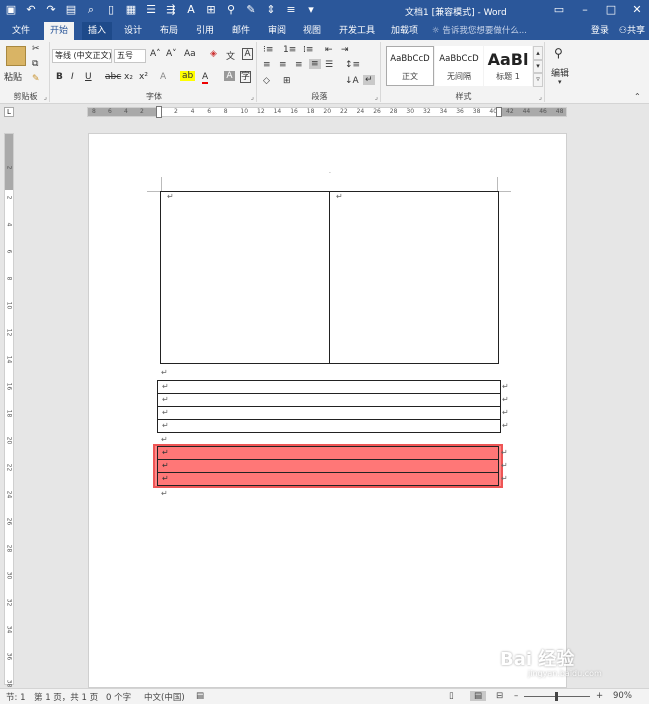  Describe the element at coordinates (71, 10) in the screenshot. I see `open-icon: ▤` at that location.